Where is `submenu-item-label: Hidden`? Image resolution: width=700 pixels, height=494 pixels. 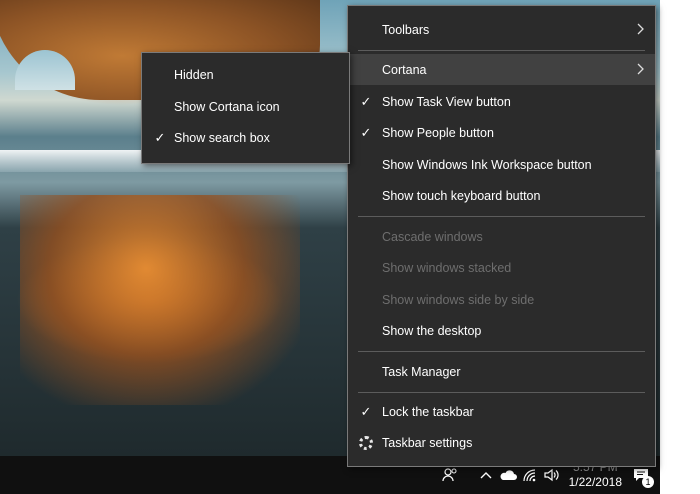
submenu-item-label: Hidden is located at coordinates (194, 74).